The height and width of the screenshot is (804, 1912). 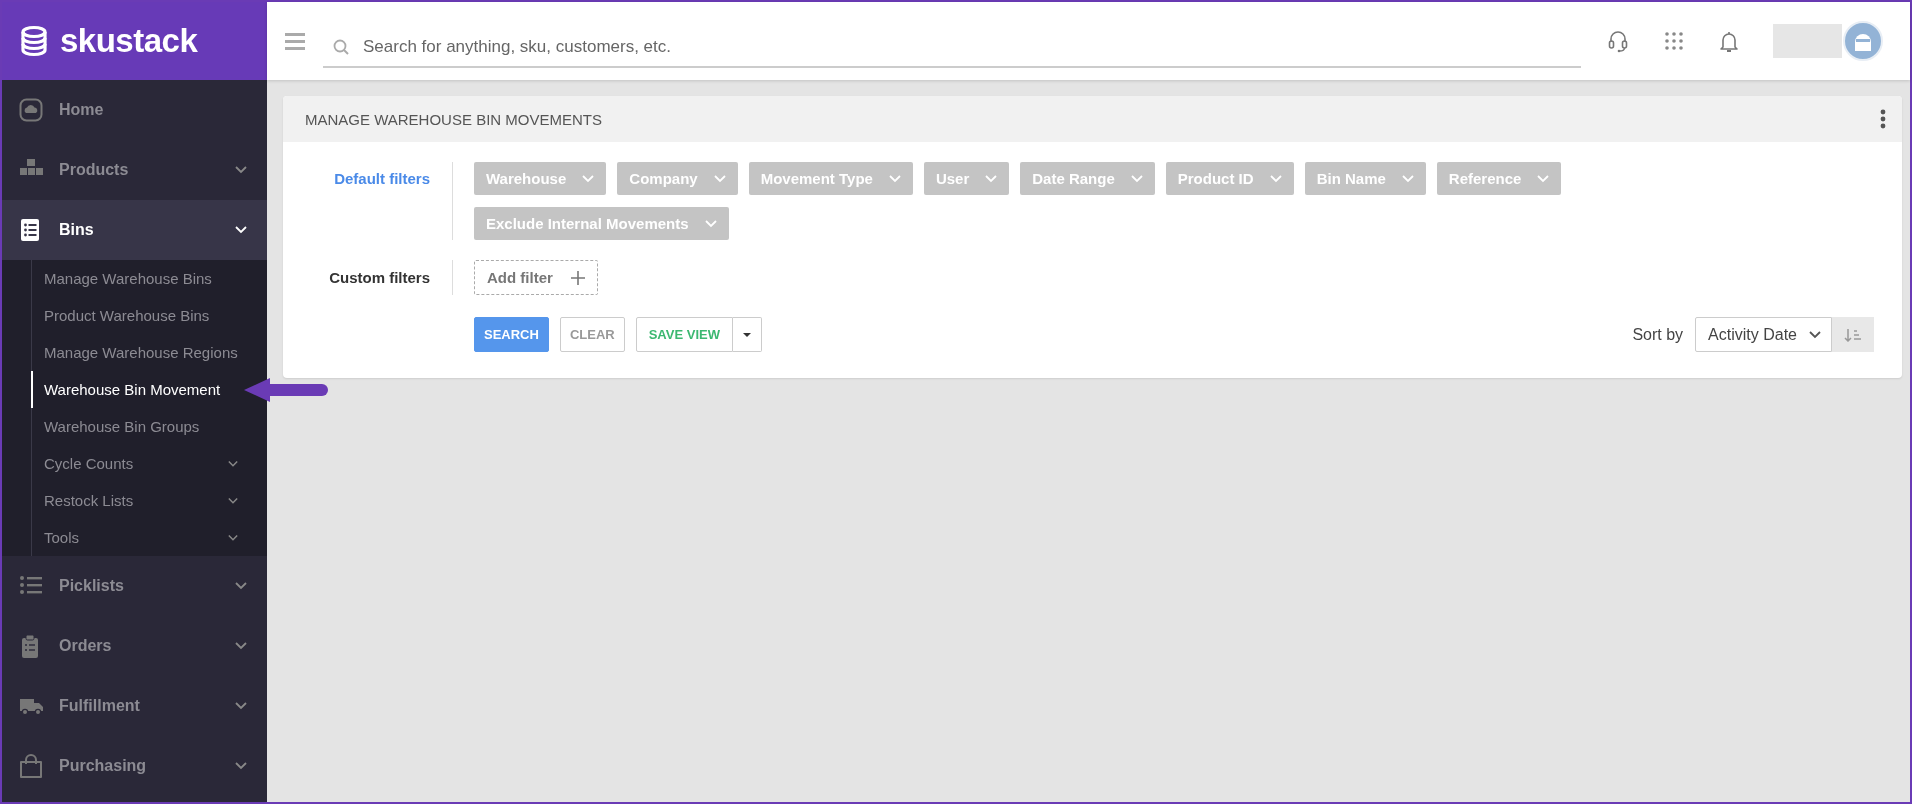 What do you see at coordinates (31, 110) in the screenshot?
I see `home-icon` at bounding box center [31, 110].